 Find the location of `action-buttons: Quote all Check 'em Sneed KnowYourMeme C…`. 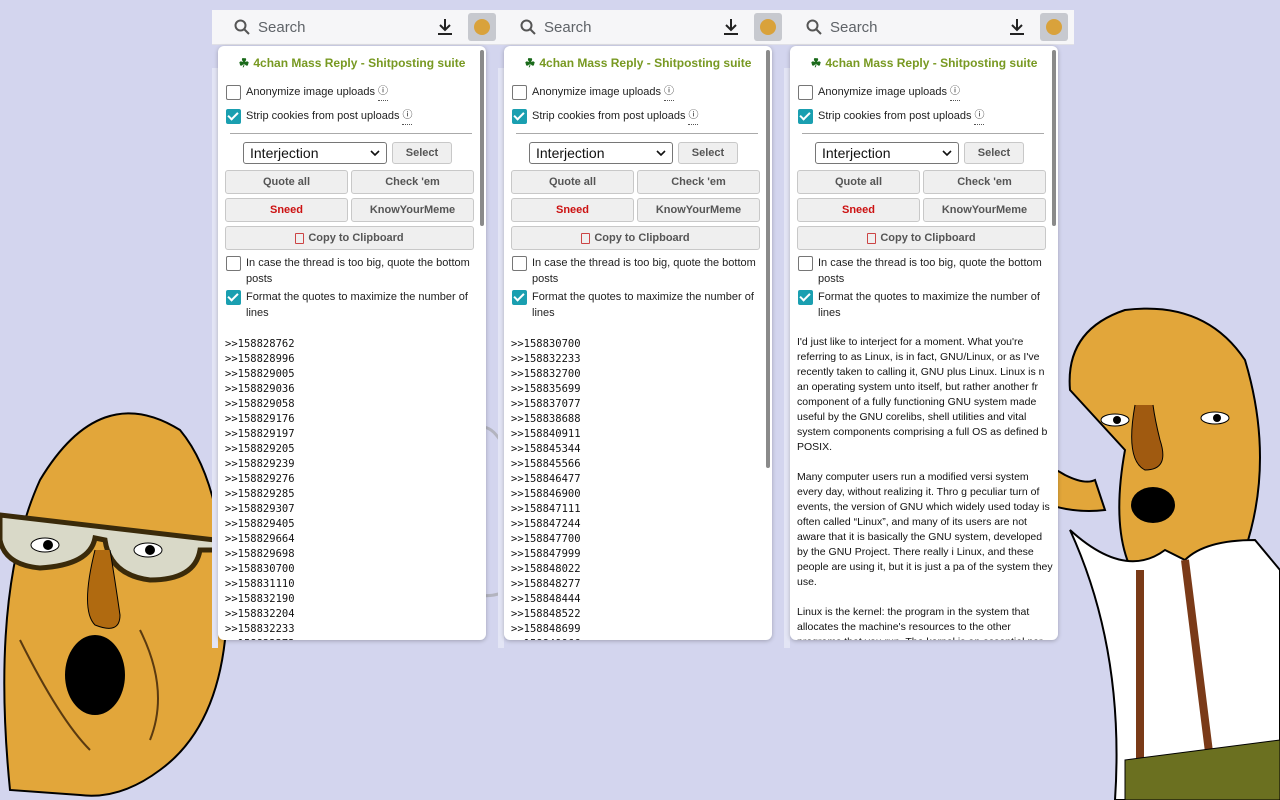

action-buttons: Quote all Check 'em Sneed KnowYourMeme C… is located at coordinates (355, 210).